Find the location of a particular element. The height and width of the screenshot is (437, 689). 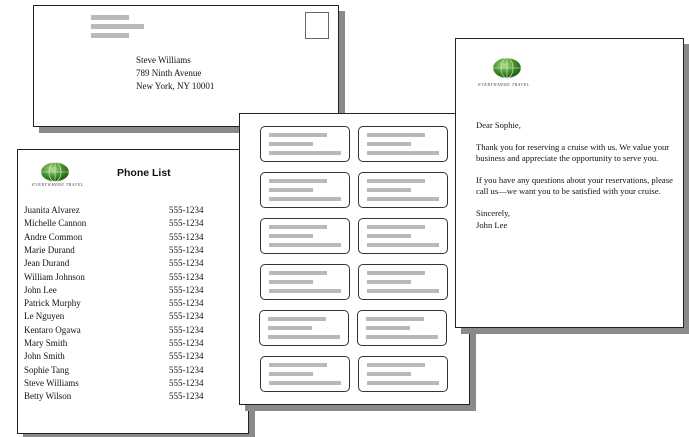

stamp-placeholder is located at coordinates (317, 25).